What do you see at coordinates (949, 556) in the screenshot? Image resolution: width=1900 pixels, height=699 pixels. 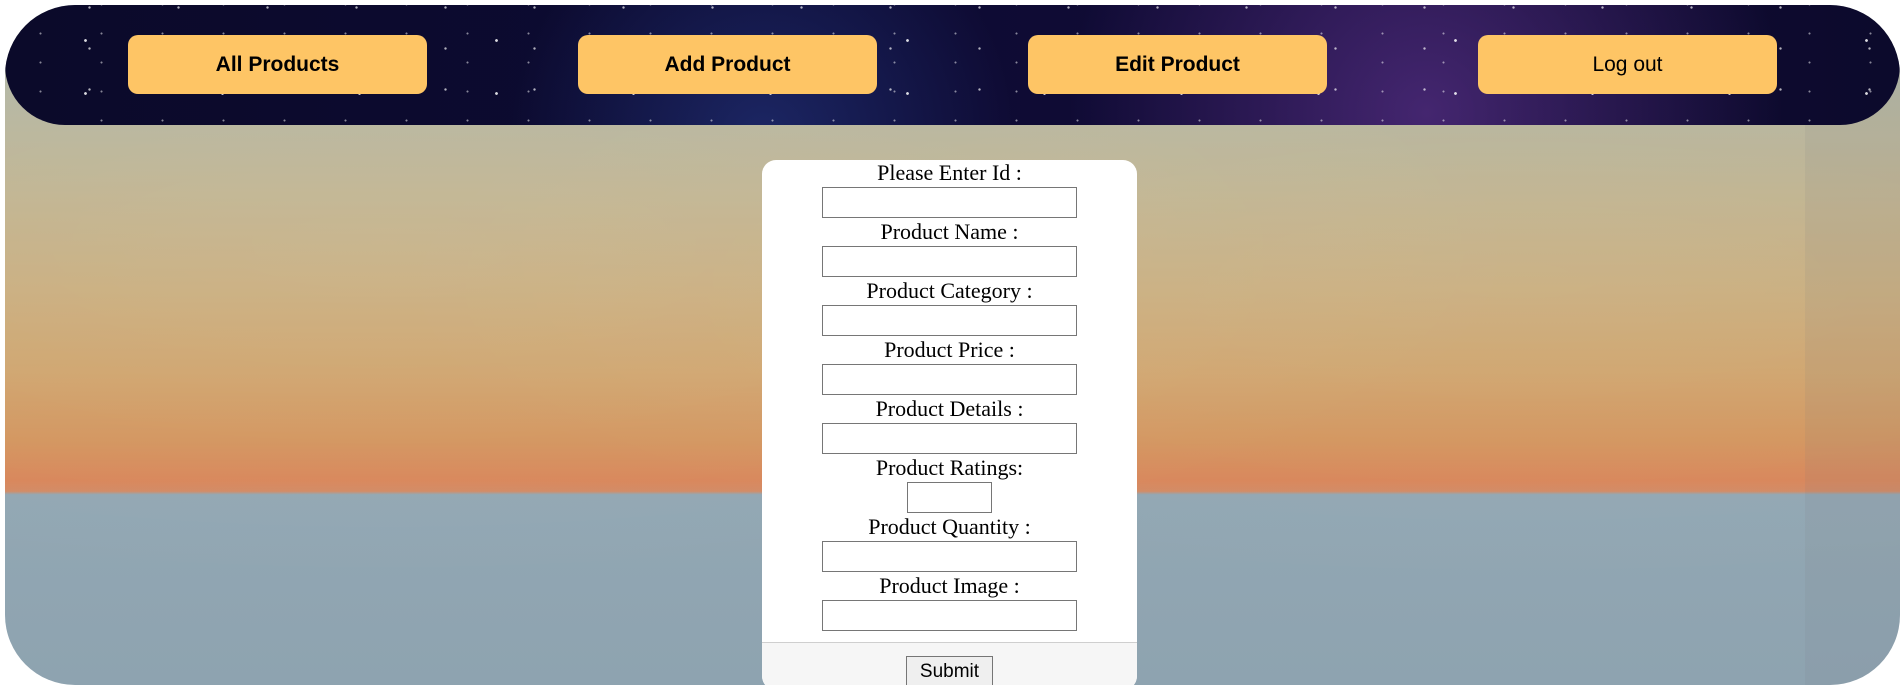 I see `quantity-input` at bounding box center [949, 556].